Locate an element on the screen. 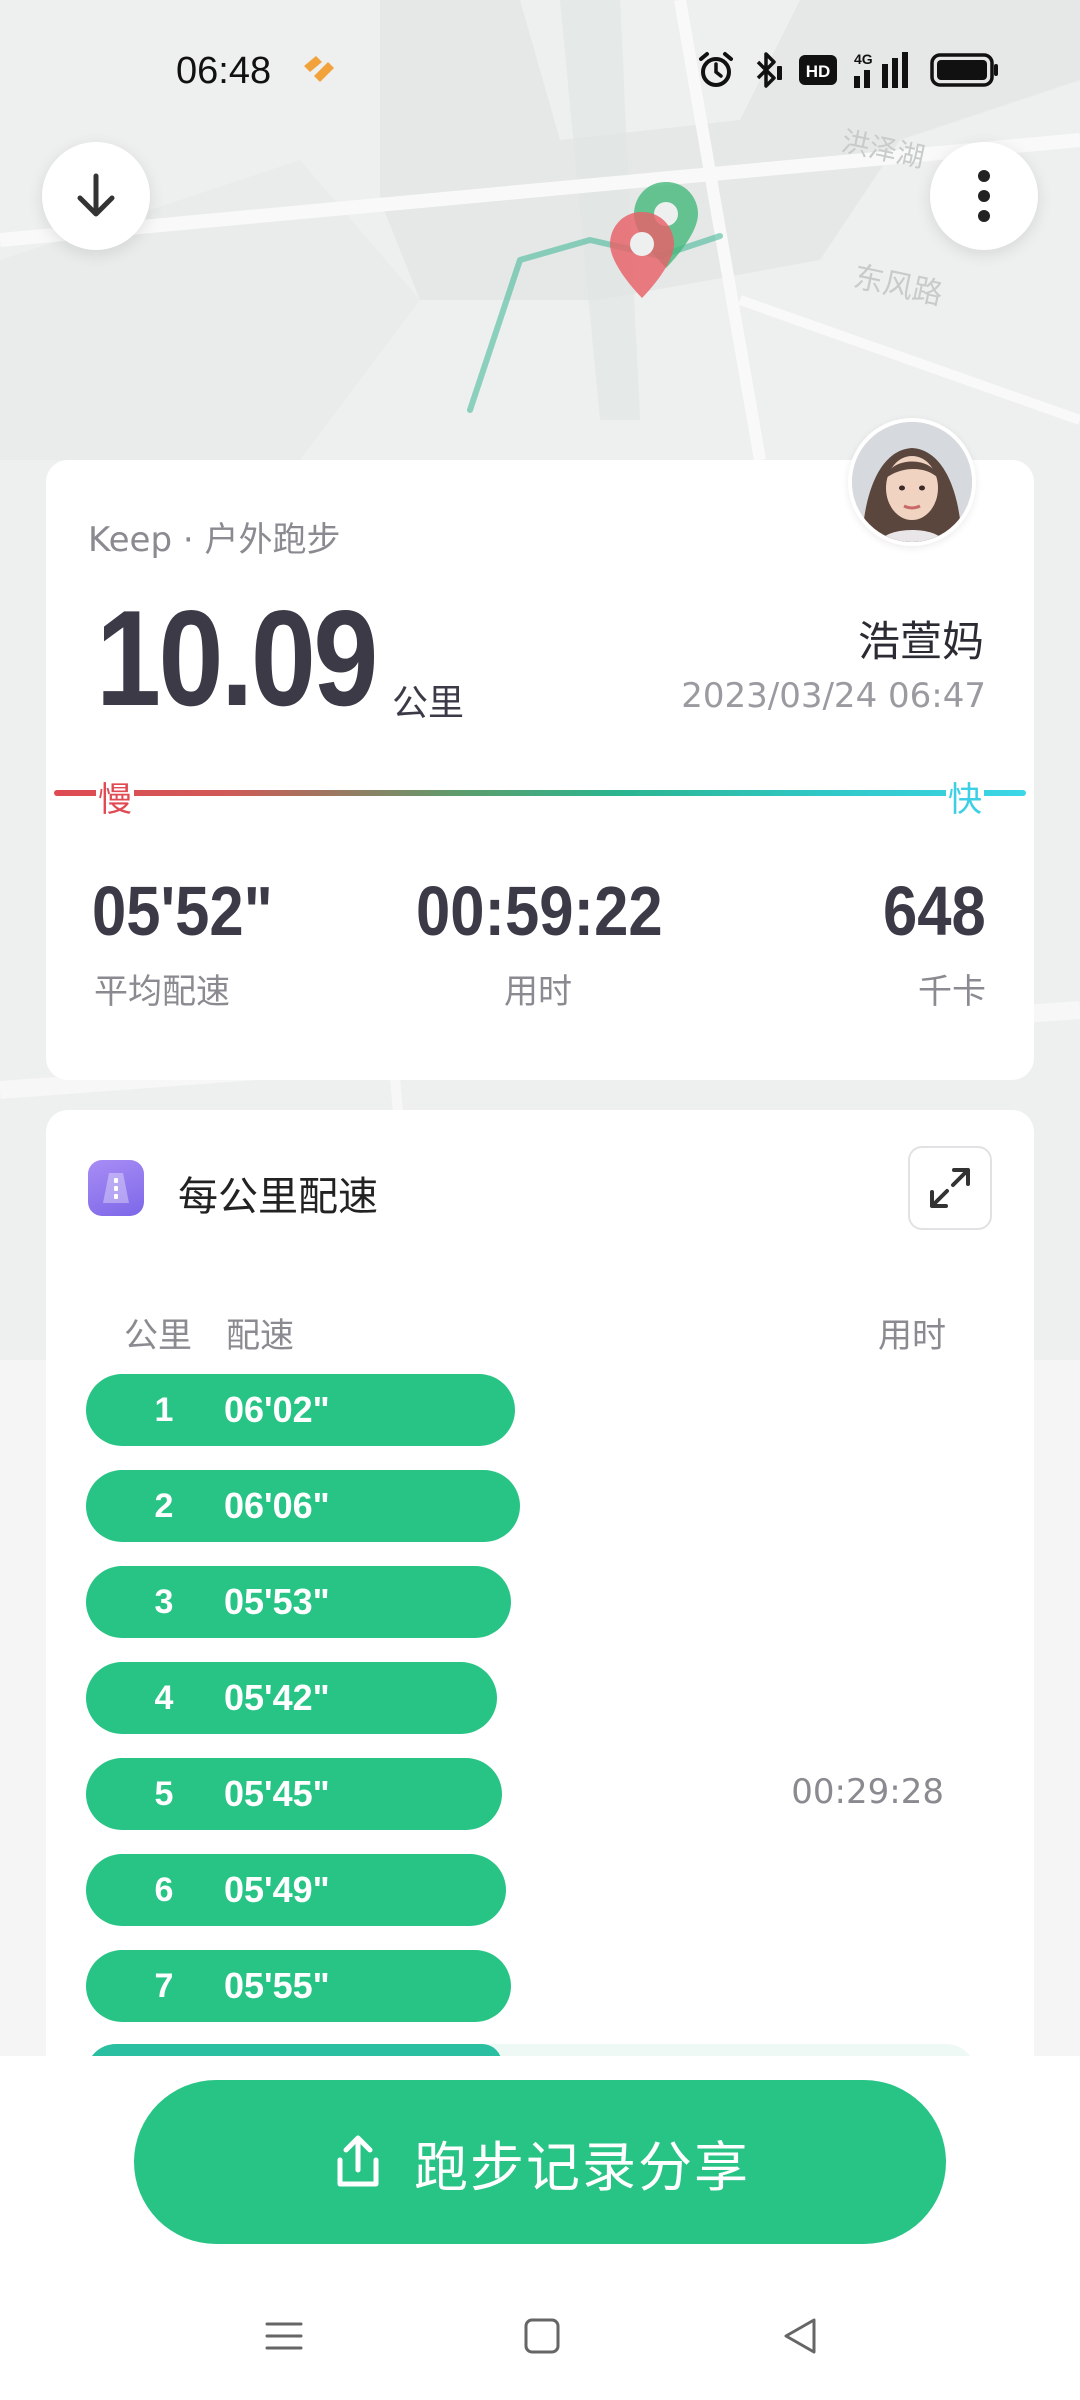 The image size is (1080, 2400). signal-icon: 4G is located at coordinates (881, 69).